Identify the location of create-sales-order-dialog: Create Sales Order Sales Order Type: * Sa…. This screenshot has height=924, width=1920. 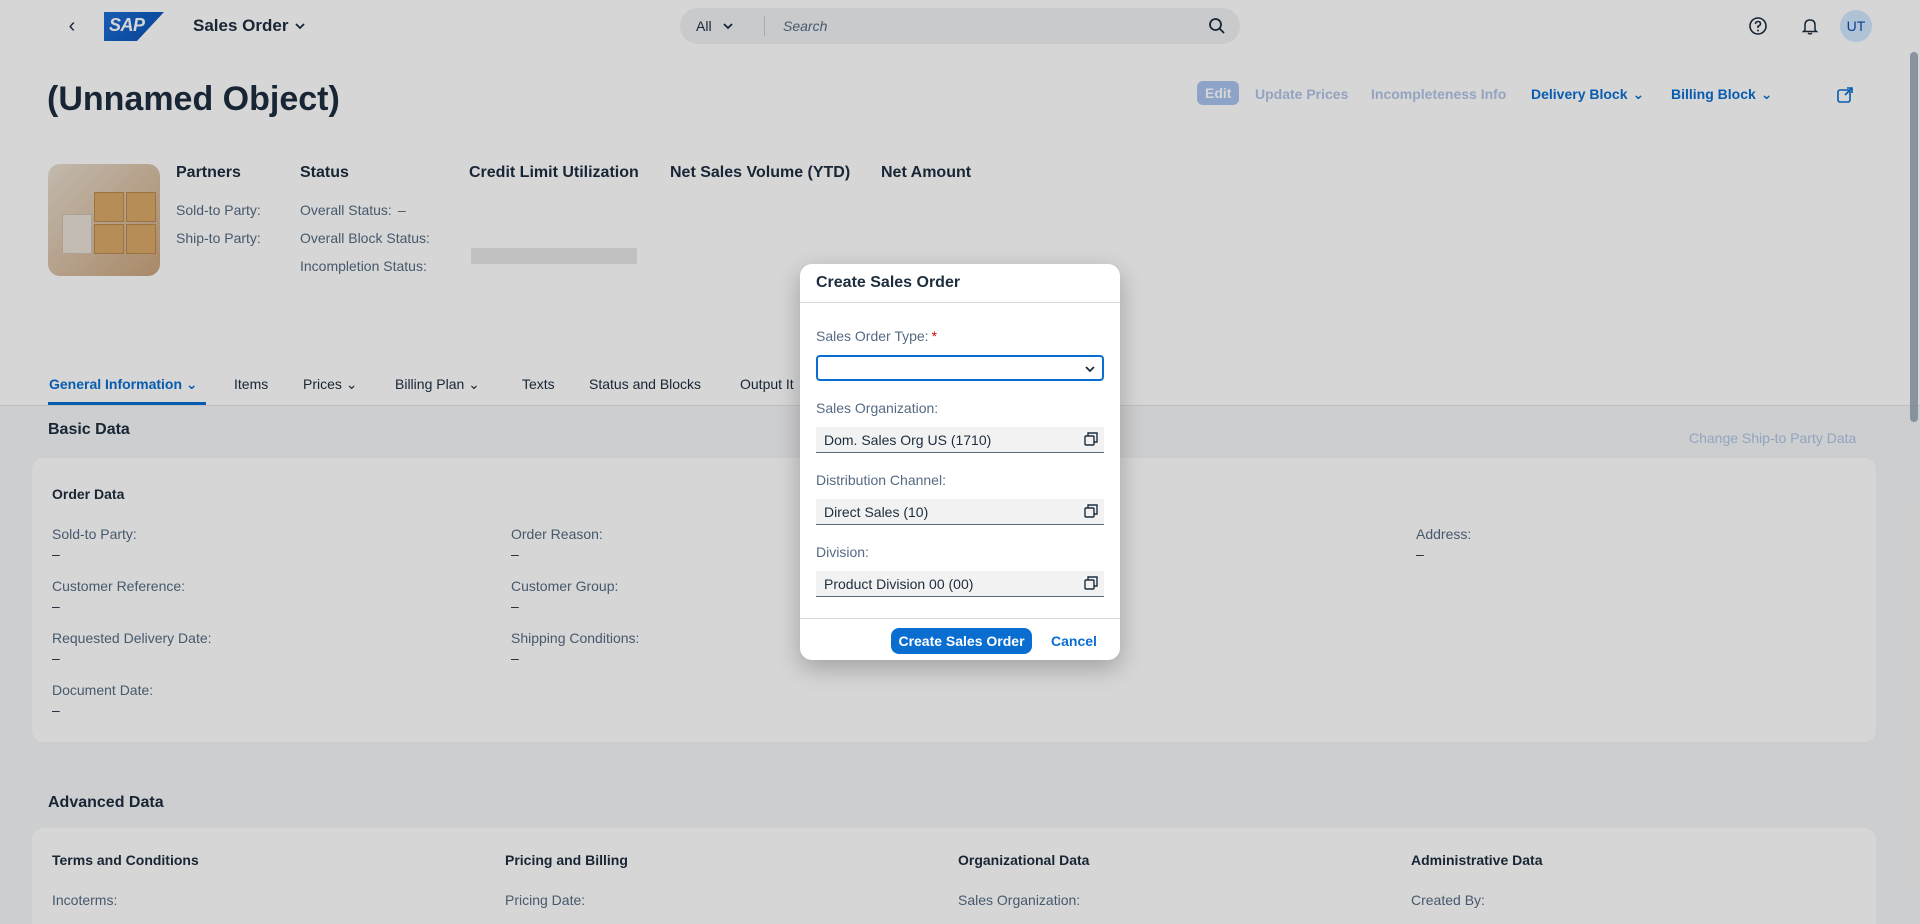
(960, 462).